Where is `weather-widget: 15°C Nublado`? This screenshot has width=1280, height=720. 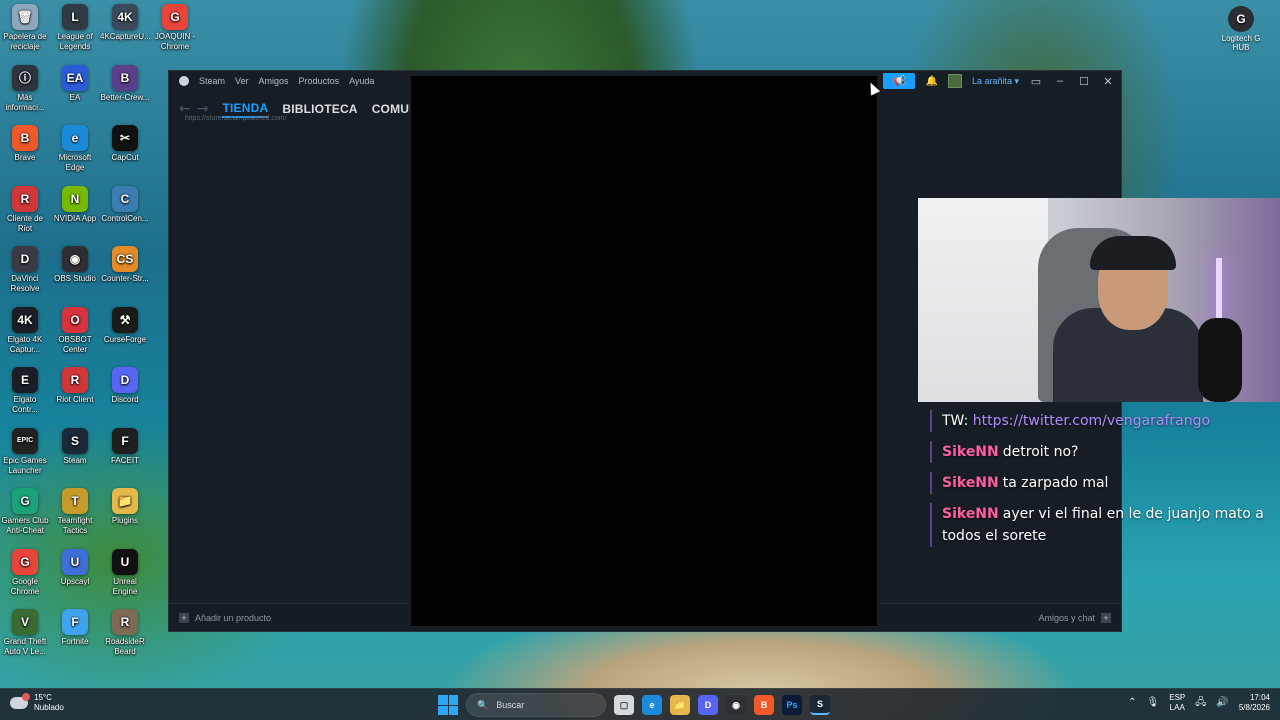
weather-widget: 15°C Nublado is located at coordinates (37, 703).